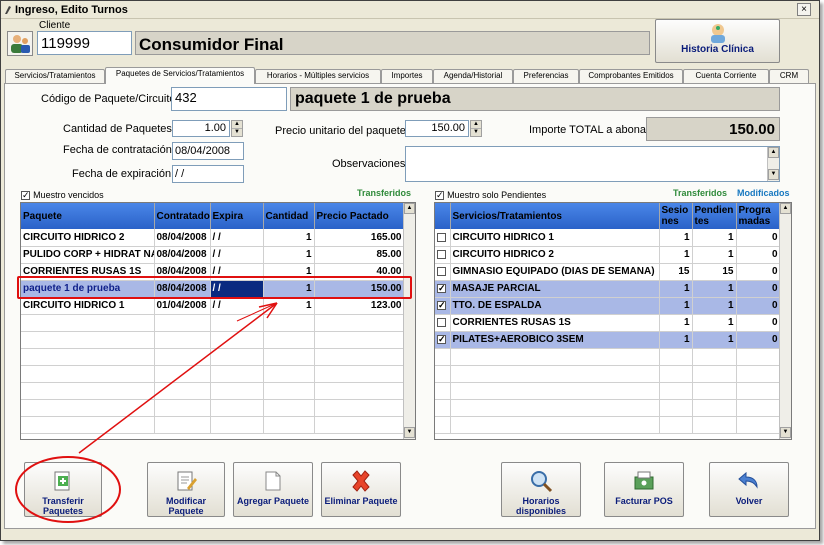  I want to click on tab-paquetes: Paquetes de Servicios/Tratamientos, so click(180, 75).